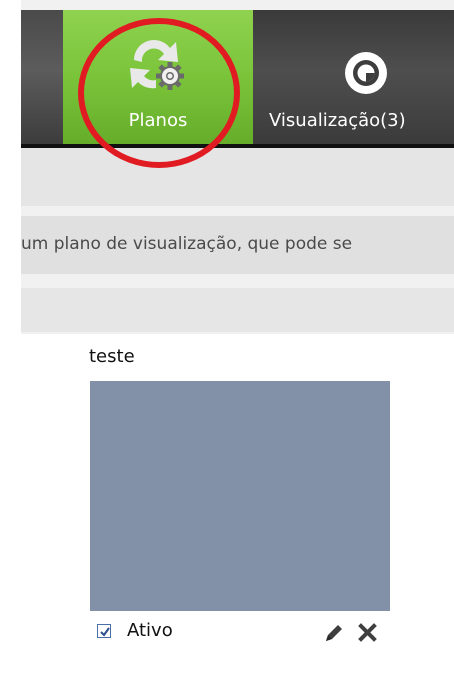 This screenshot has height=677, width=454. What do you see at coordinates (150, 630) in the screenshot?
I see `active-label: Ativo` at bounding box center [150, 630].